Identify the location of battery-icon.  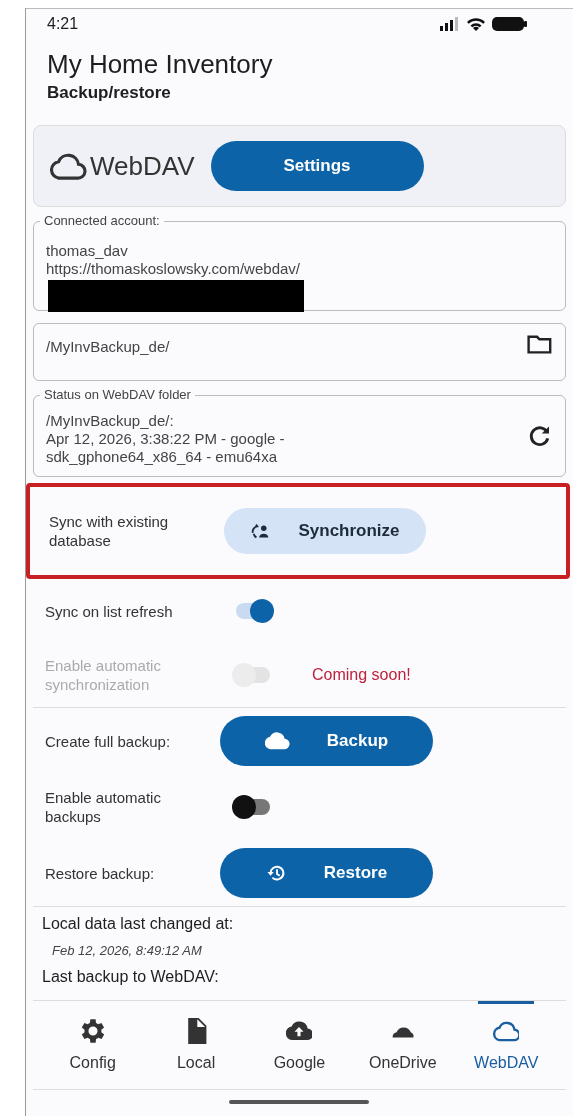
(510, 24).